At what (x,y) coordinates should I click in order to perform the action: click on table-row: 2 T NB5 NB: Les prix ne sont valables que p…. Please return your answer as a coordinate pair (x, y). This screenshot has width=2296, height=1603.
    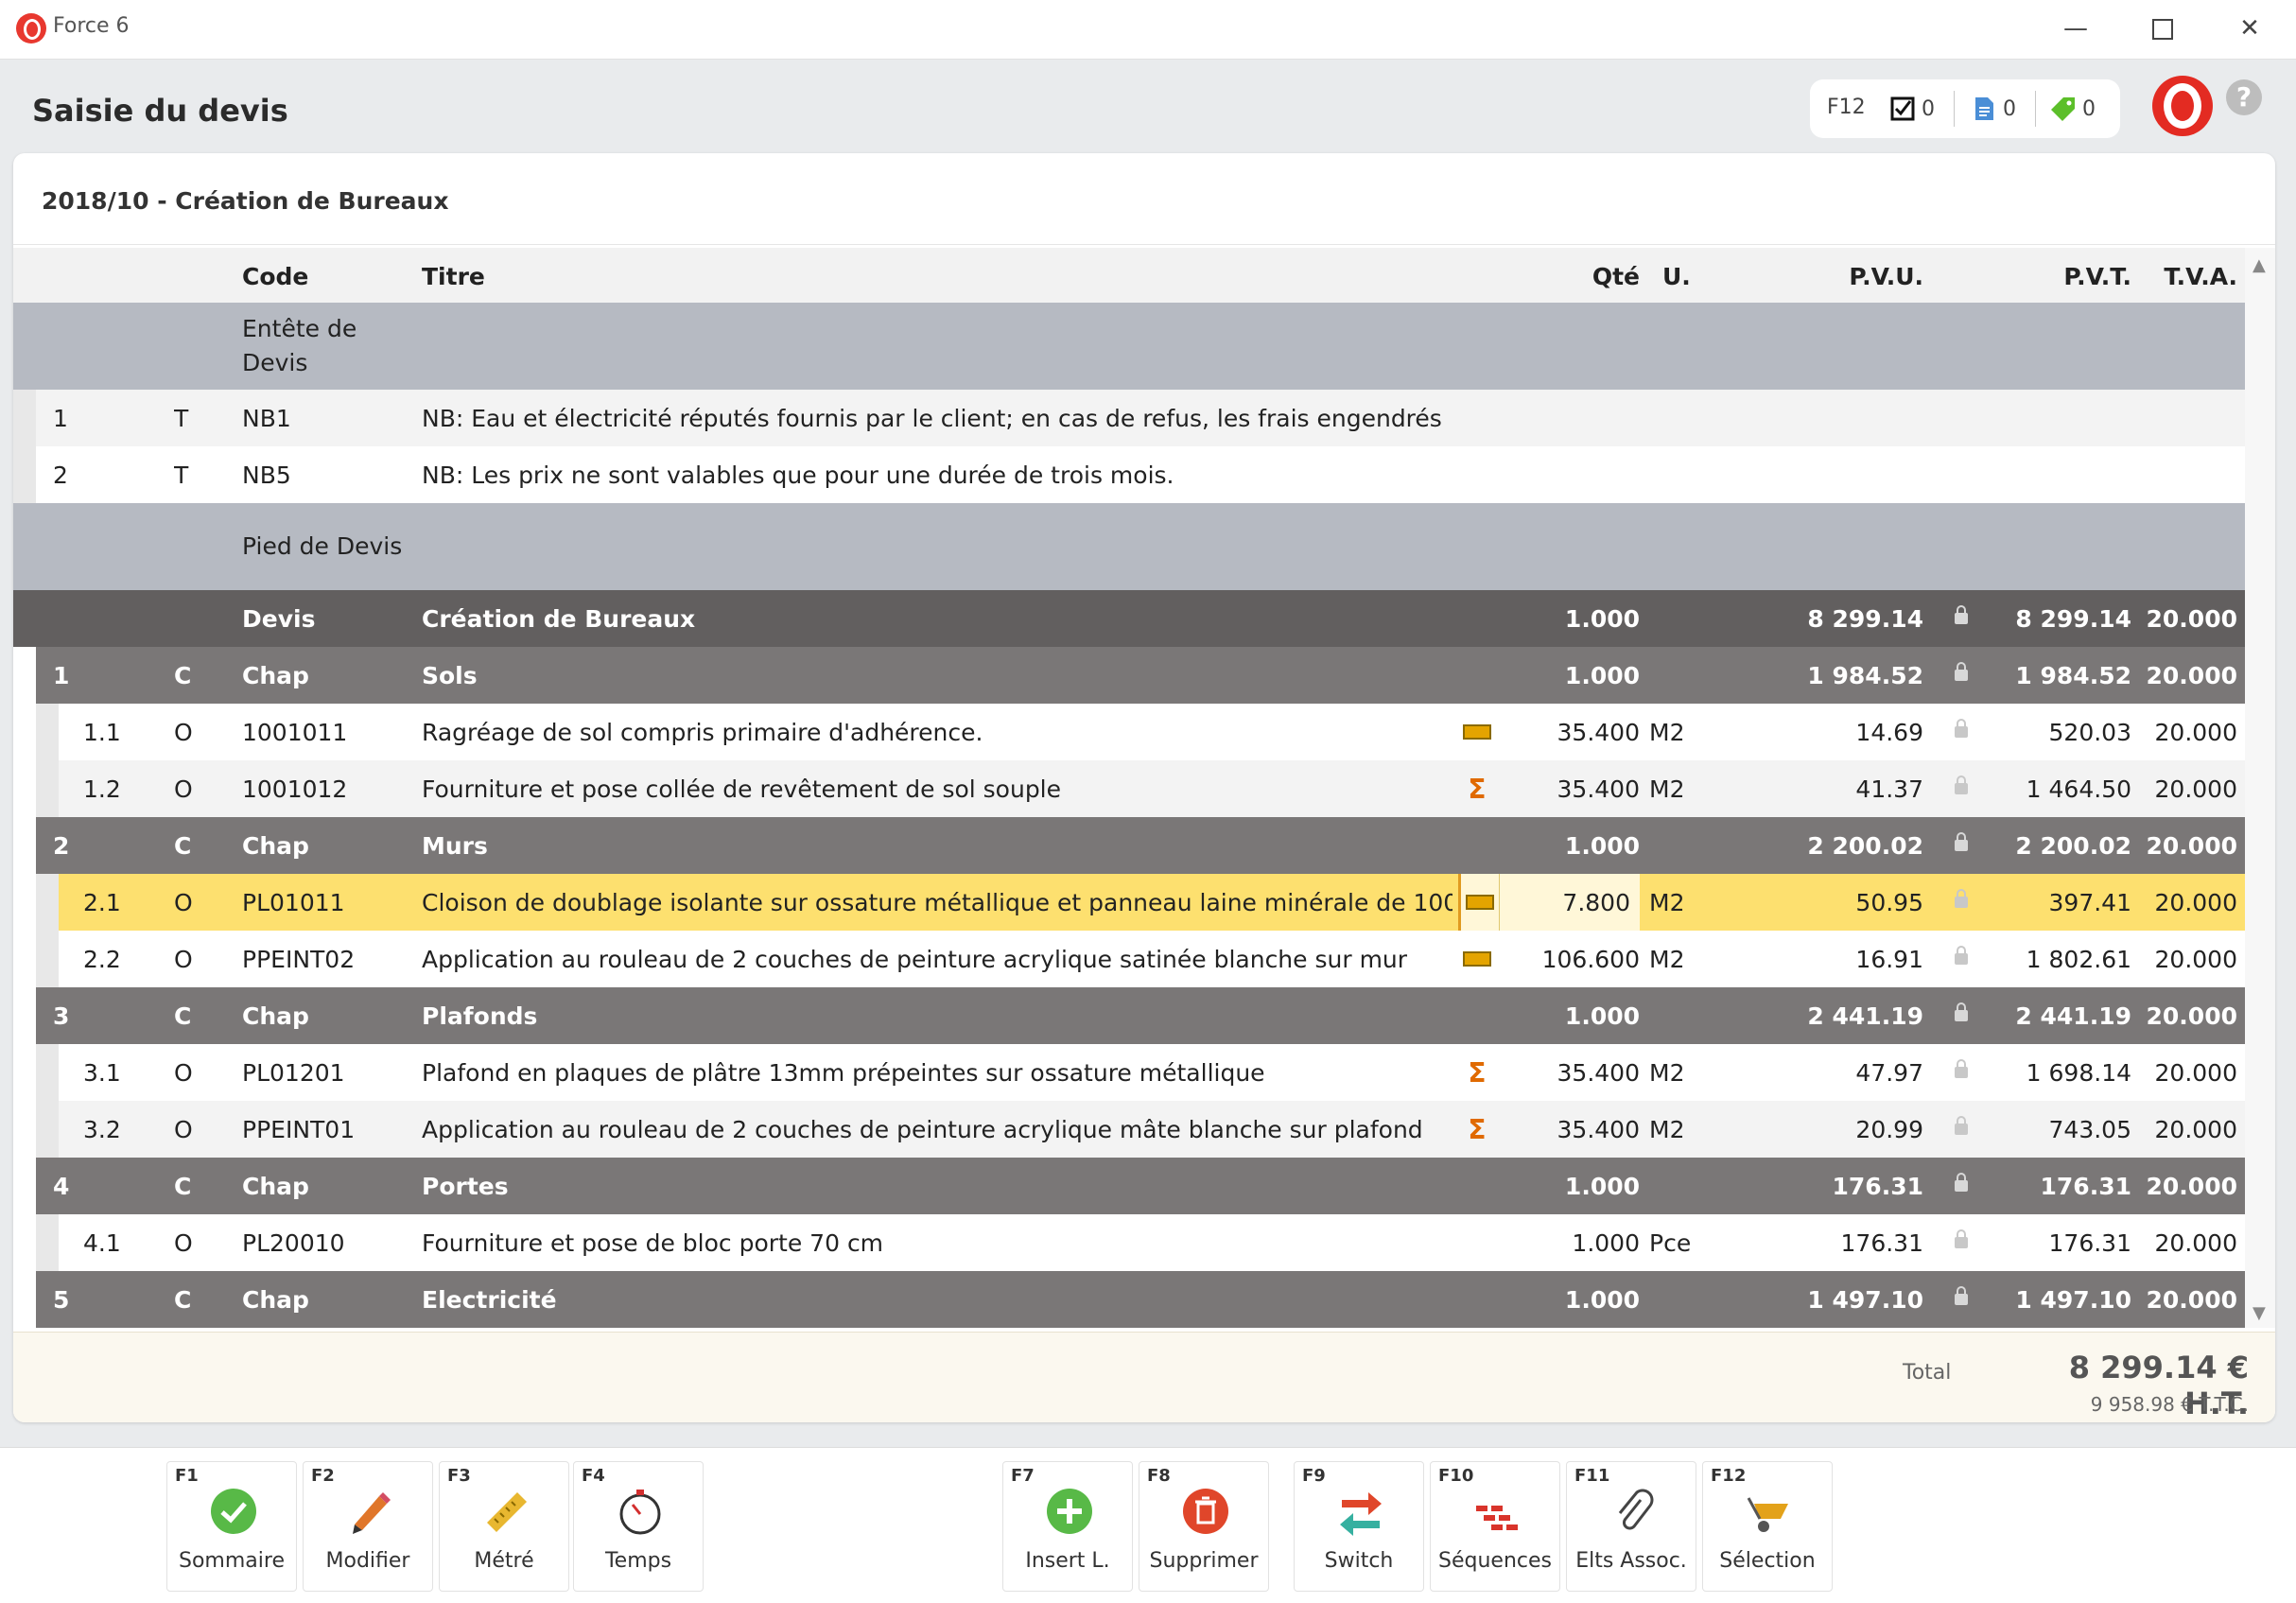
    Looking at the image, I should click on (1129, 474).